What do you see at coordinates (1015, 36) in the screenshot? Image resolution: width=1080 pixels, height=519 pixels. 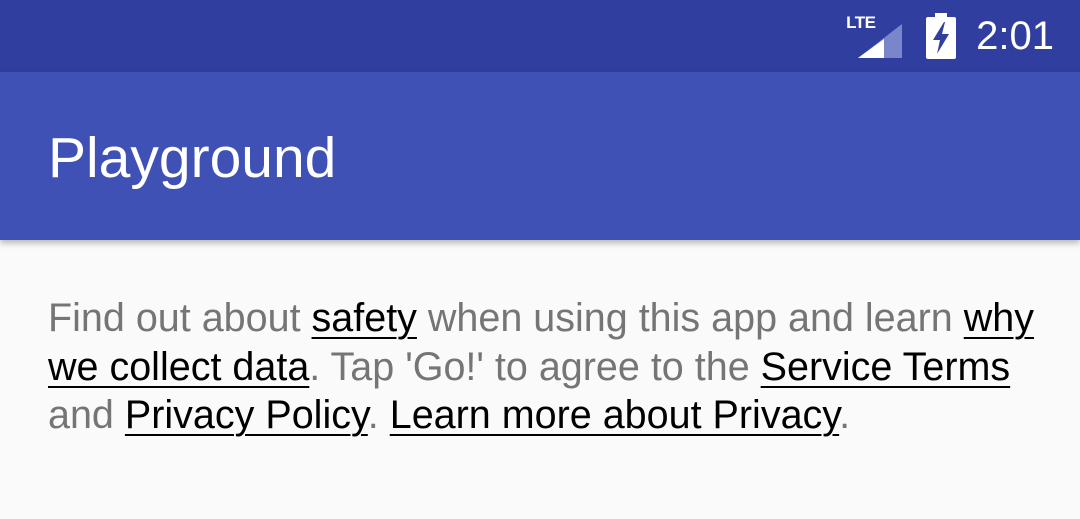 I see `status-time: 2:01` at bounding box center [1015, 36].